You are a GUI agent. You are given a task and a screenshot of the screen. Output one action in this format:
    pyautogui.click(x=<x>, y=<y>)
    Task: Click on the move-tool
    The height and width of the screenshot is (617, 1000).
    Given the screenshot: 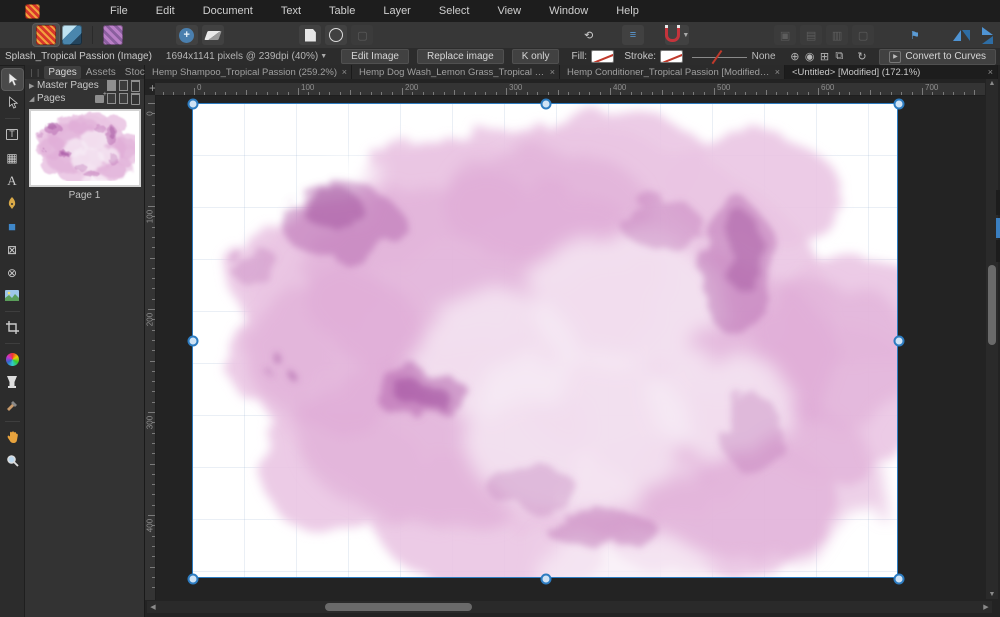 What is the action you would take?
    pyautogui.click(x=12, y=79)
    